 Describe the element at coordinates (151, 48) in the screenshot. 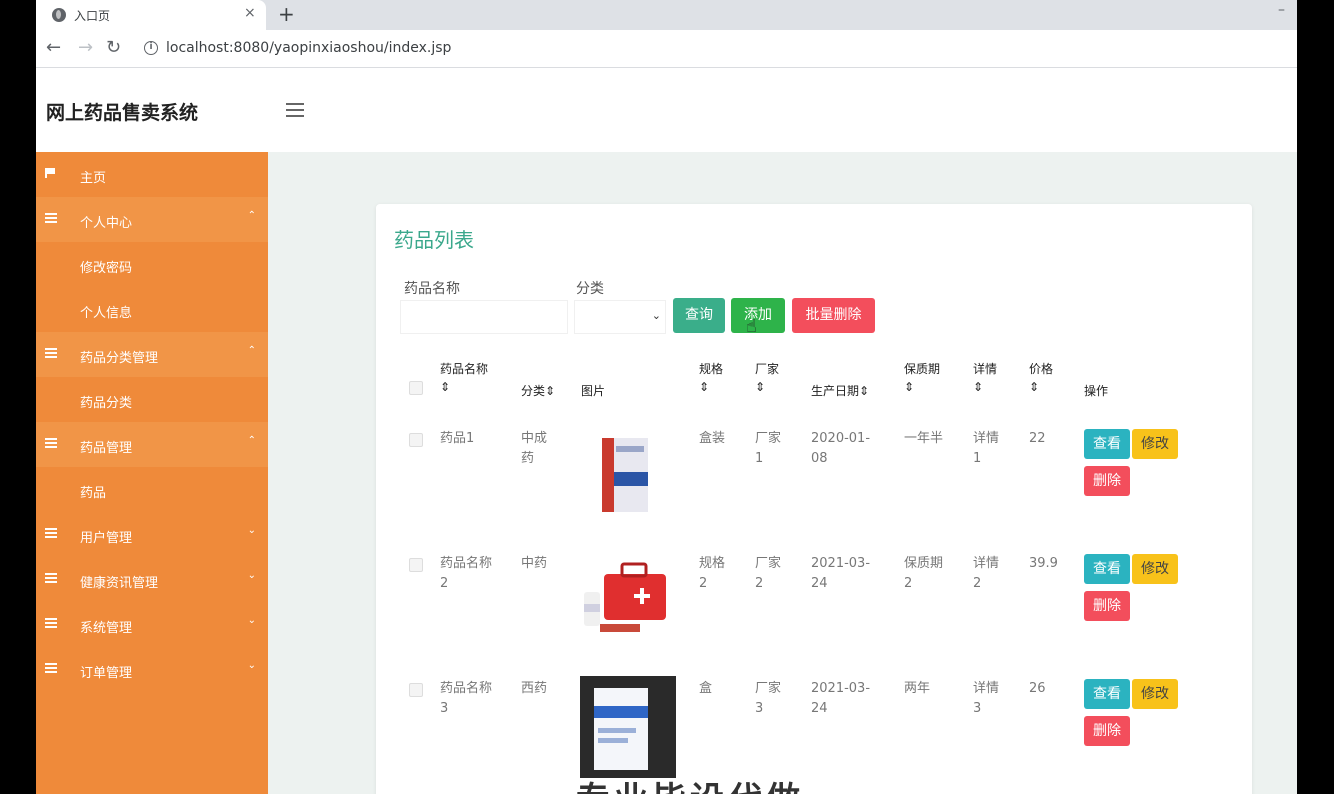

I see `site-info-icon: i` at that location.